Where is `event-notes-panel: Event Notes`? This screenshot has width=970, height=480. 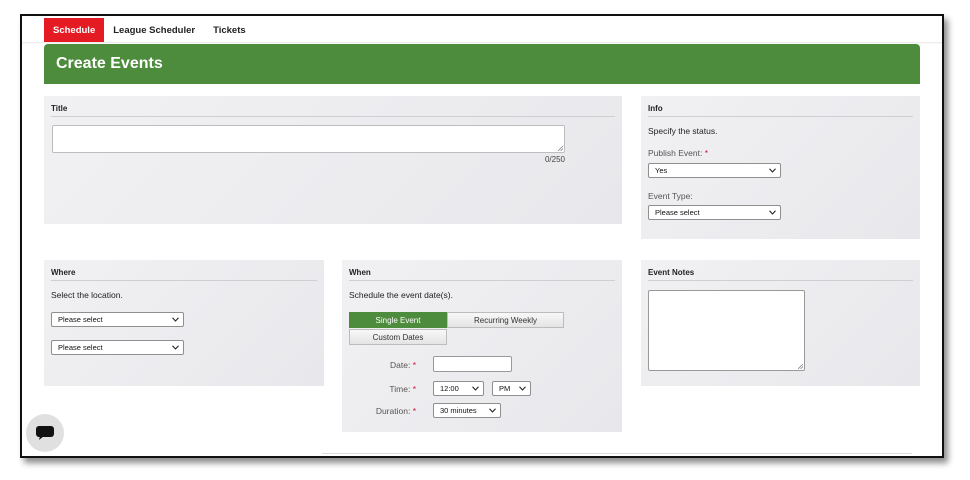 event-notes-panel: Event Notes is located at coordinates (780, 323).